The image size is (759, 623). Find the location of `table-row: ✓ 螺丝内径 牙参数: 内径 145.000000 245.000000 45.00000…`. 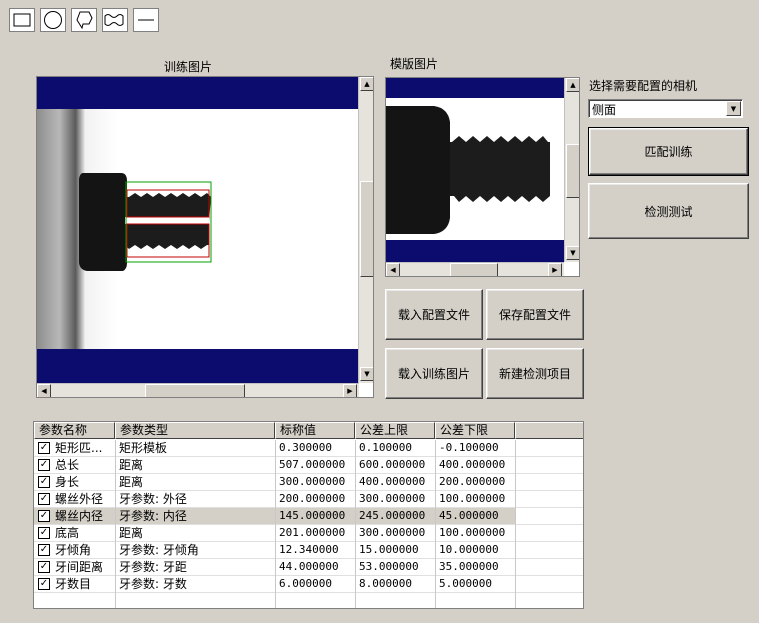

table-row: ✓ 螺丝内径 牙参数: 内径 145.000000 245.000000 45.00000… is located at coordinates (308, 516).